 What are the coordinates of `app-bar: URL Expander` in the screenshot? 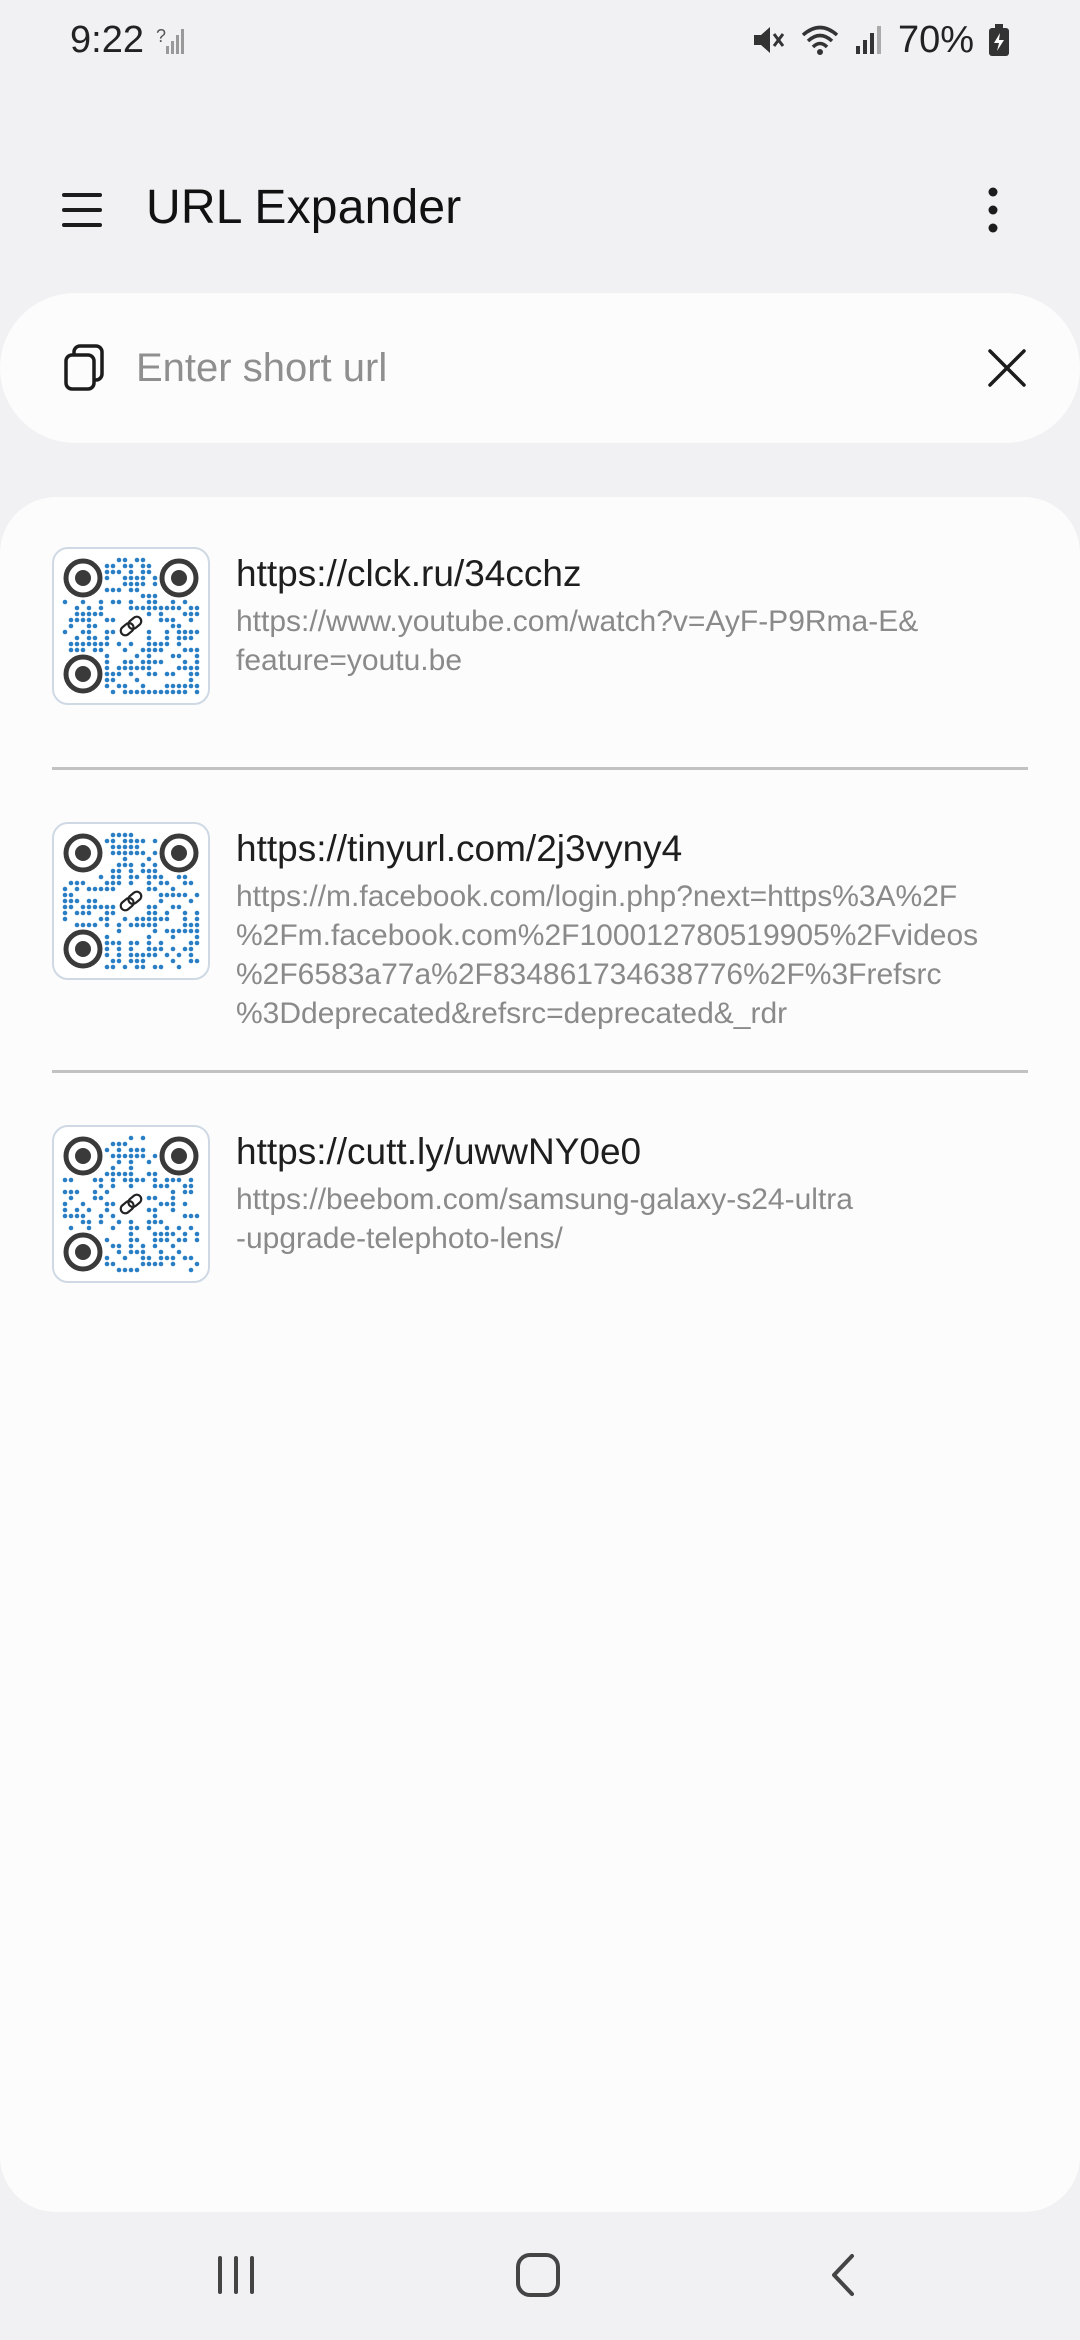 It's located at (540, 210).